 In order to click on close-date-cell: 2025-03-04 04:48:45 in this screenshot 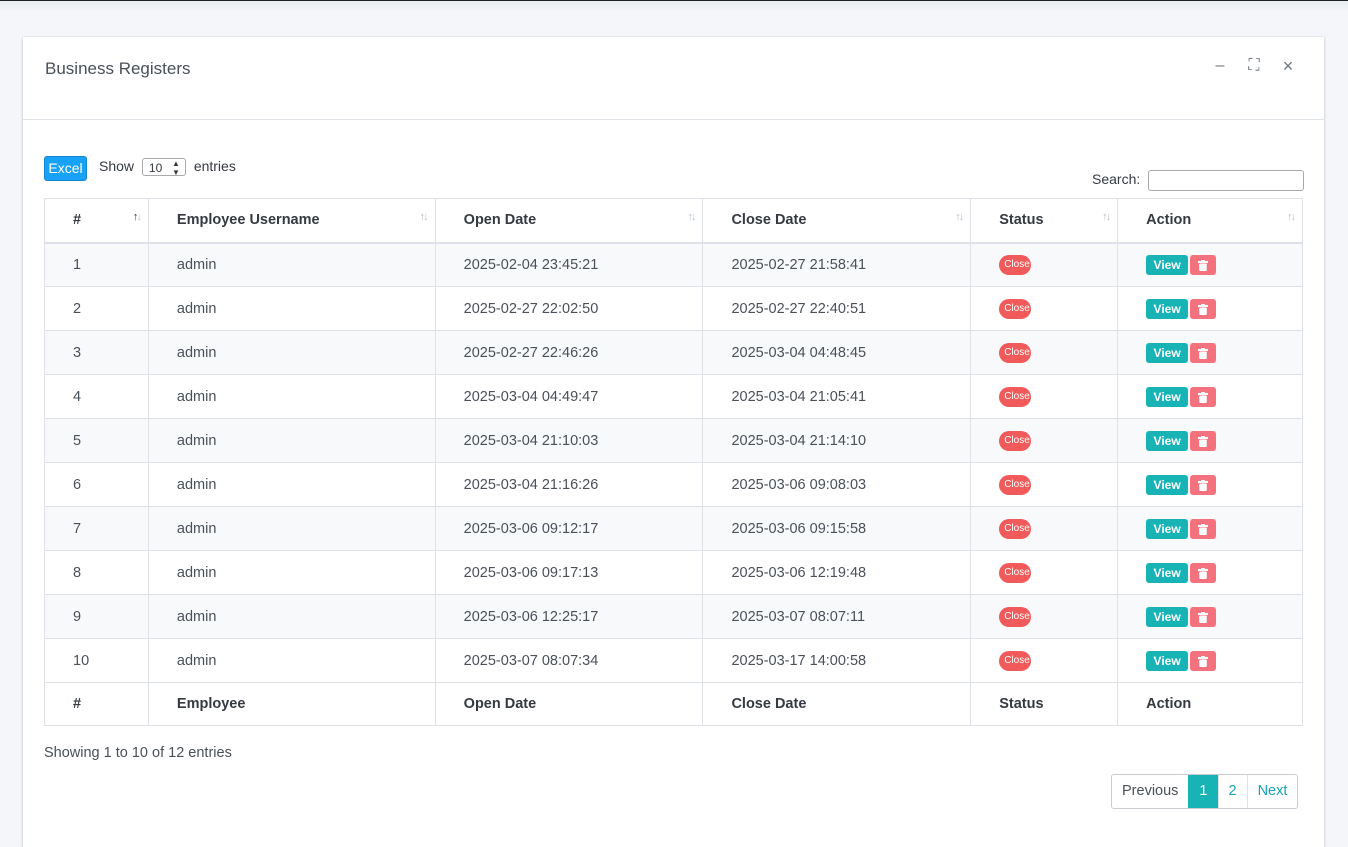, I will do `click(837, 352)`.